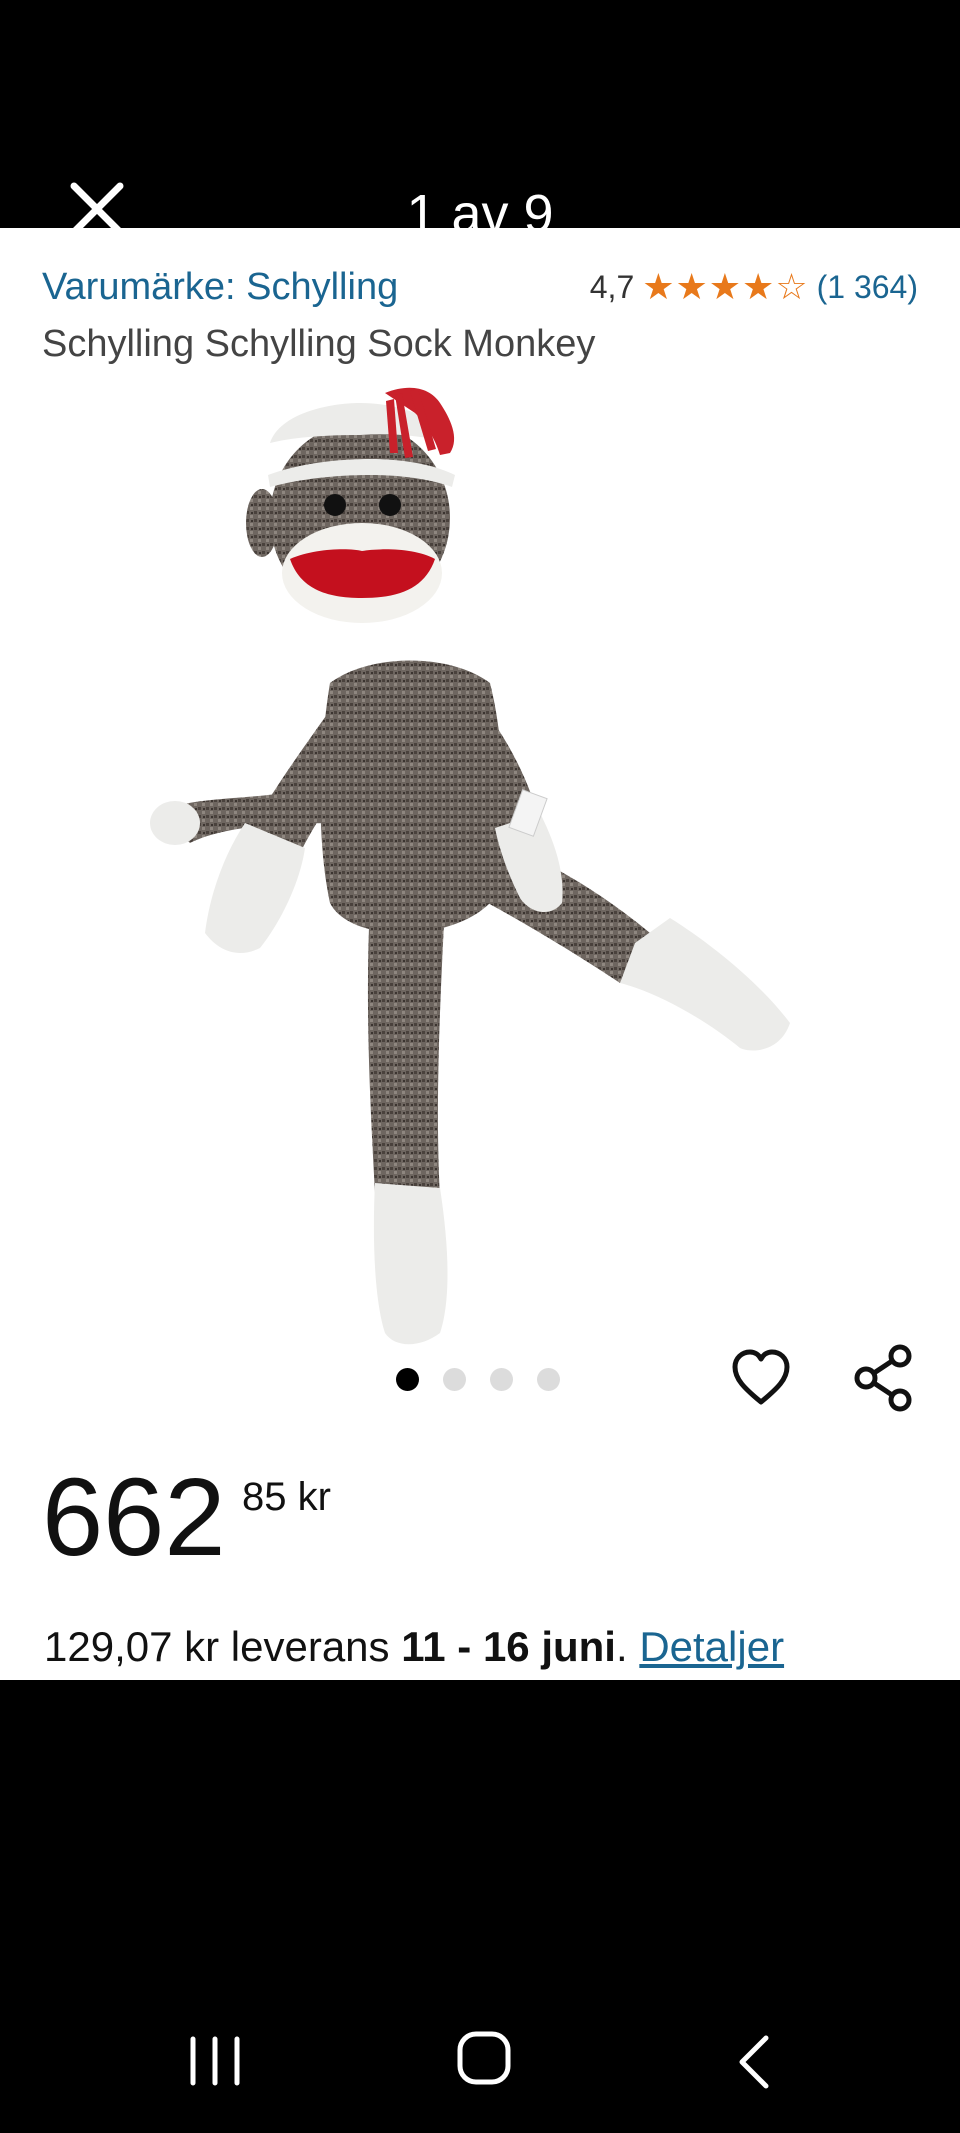 The image size is (960, 2133). What do you see at coordinates (480, 206) in the screenshot?
I see `image-counter: 1 av 9` at bounding box center [480, 206].